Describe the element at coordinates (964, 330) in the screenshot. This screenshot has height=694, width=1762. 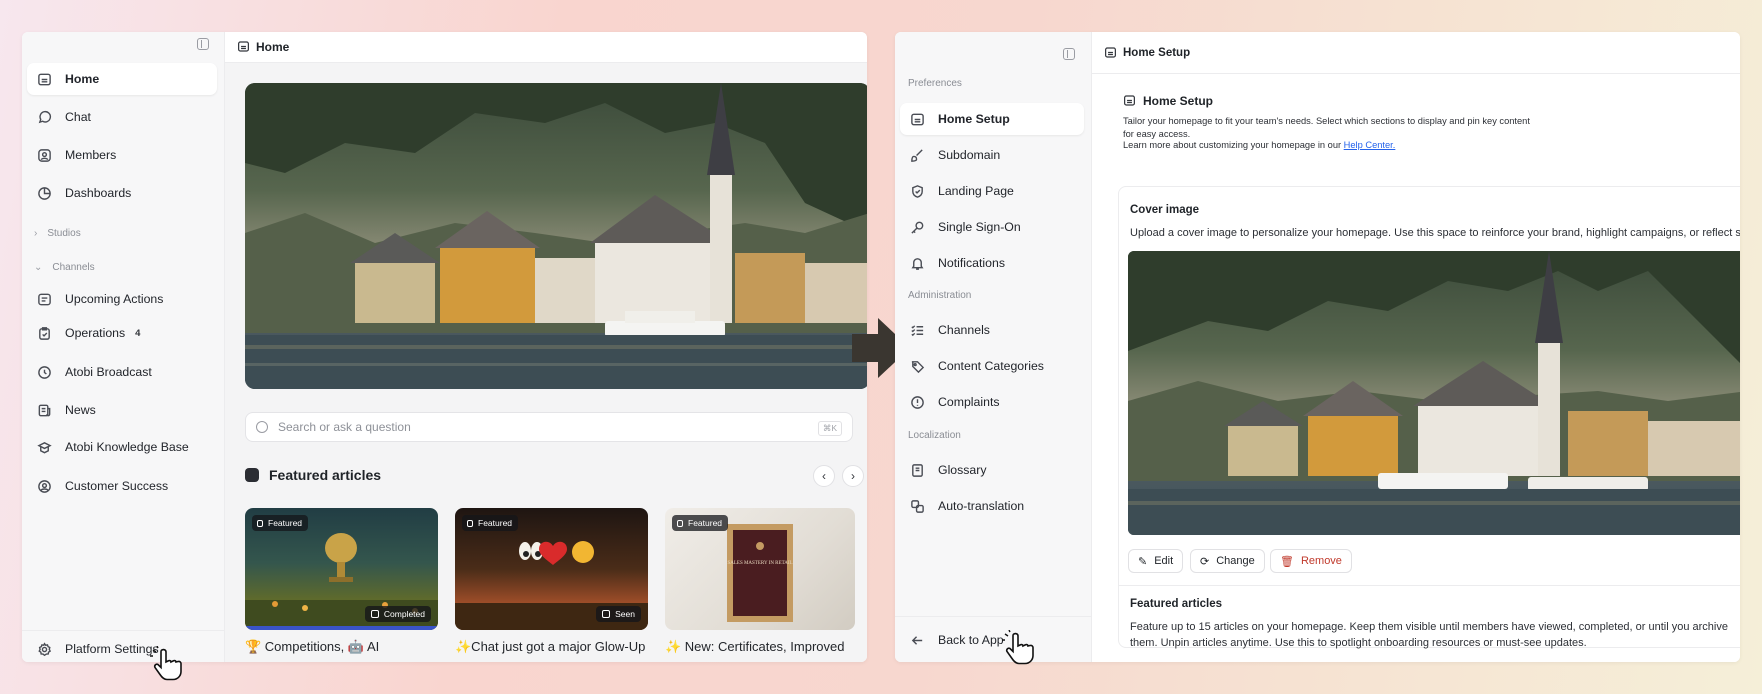
I see `sidebar-item-label: Channels` at that location.